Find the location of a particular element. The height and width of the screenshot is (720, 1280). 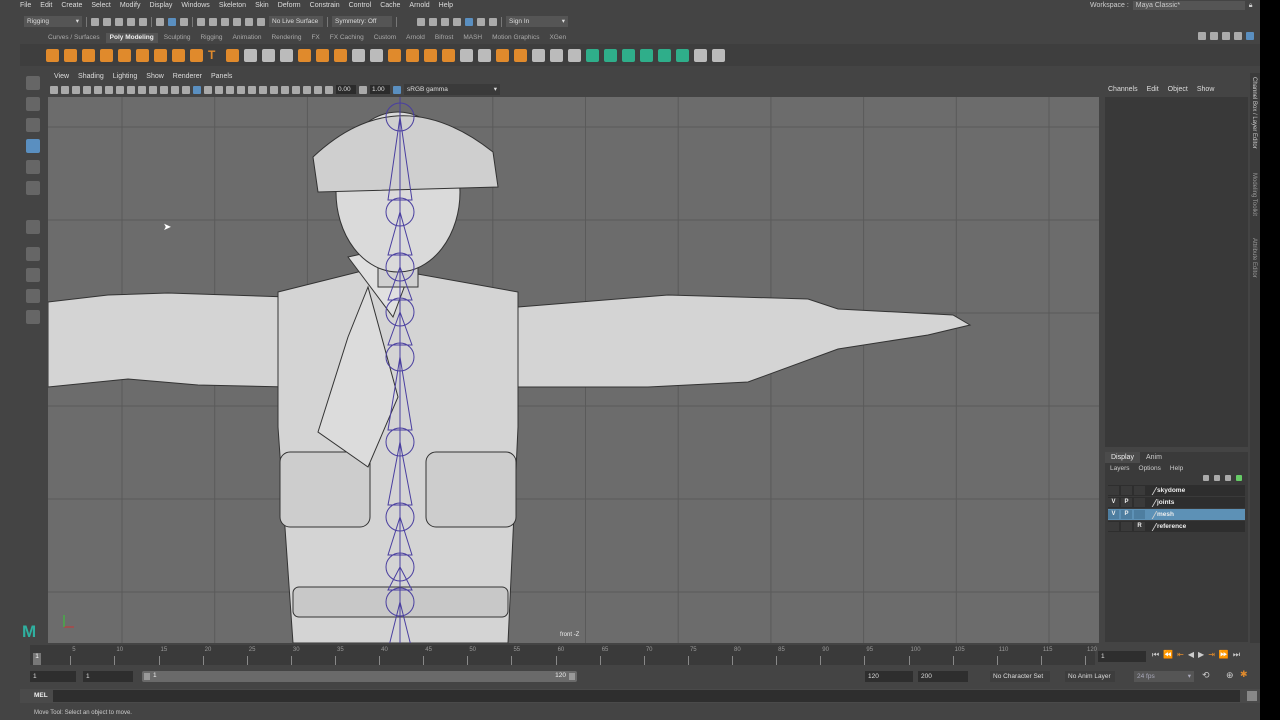

camera-attributes-icon is located at coordinates (65, 89).